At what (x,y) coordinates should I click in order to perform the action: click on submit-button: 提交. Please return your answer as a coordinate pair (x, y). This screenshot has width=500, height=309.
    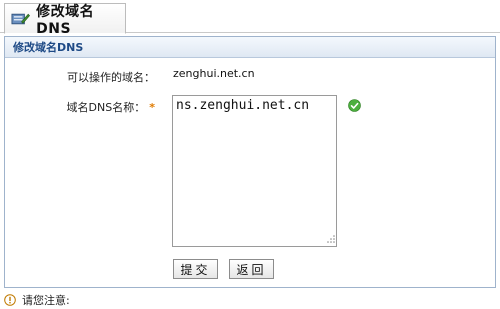
    Looking at the image, I should click on (195, 269).